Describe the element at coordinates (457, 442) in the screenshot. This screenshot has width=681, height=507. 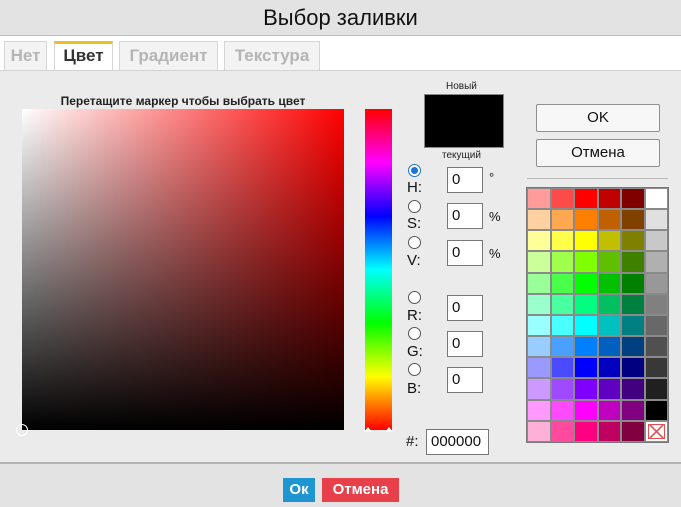
I see `hex-input: 000000` at that location.